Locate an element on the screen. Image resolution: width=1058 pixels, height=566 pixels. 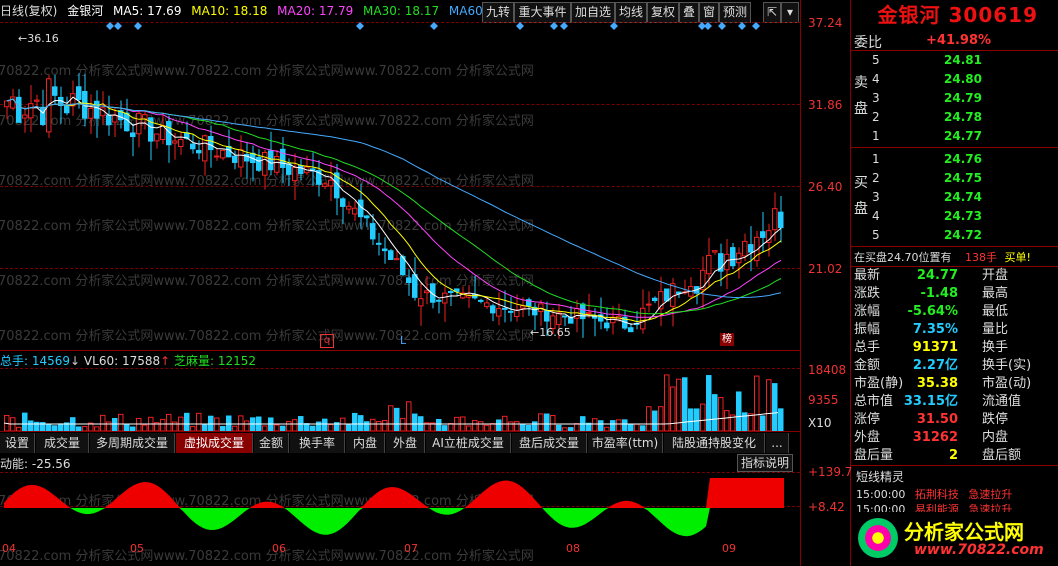
toolbar-overlay-button: 叠 is located at coordinates (689, 12).